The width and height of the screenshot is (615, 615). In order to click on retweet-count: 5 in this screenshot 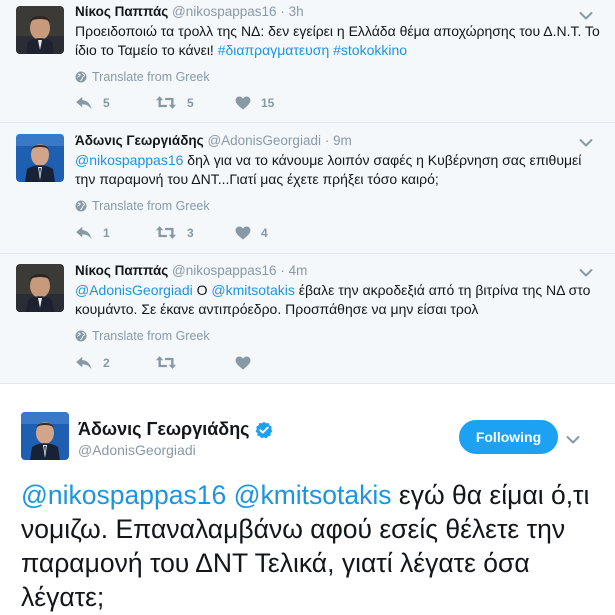, I will do `click(190, 102)`.